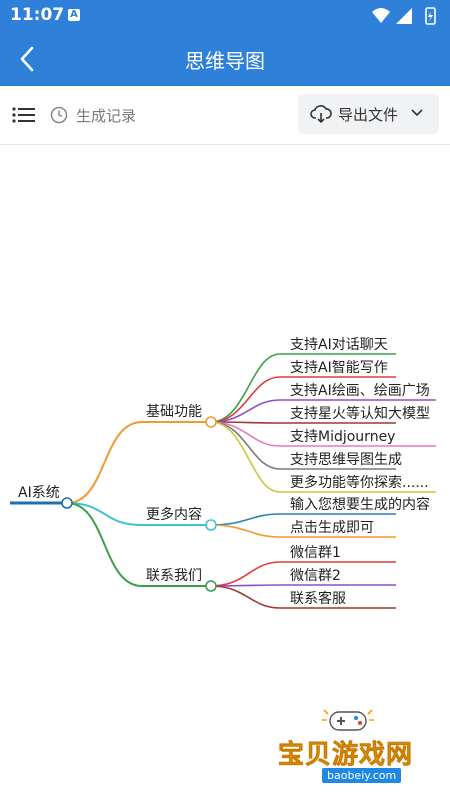 This screenshot has height=800, width=450. What do you see at coordinates (39, 493) in the screenshot?
I see `root-node: AI系统` at bounding box center [39, 493].